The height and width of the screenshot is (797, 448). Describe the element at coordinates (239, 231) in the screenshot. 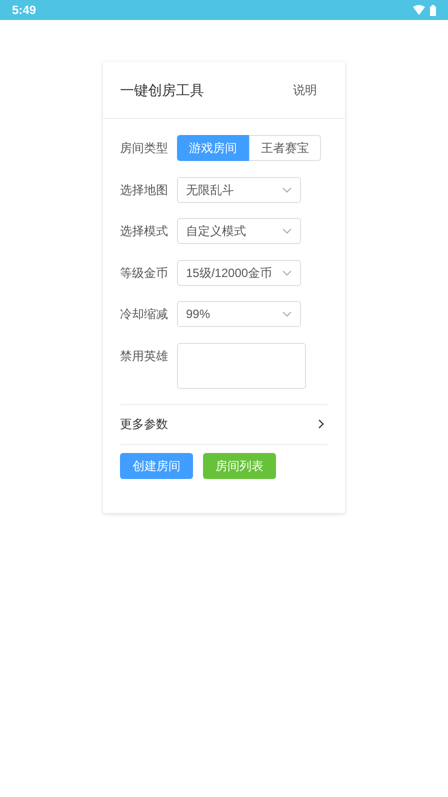

I see `select-field: 自定义模式` at that location.